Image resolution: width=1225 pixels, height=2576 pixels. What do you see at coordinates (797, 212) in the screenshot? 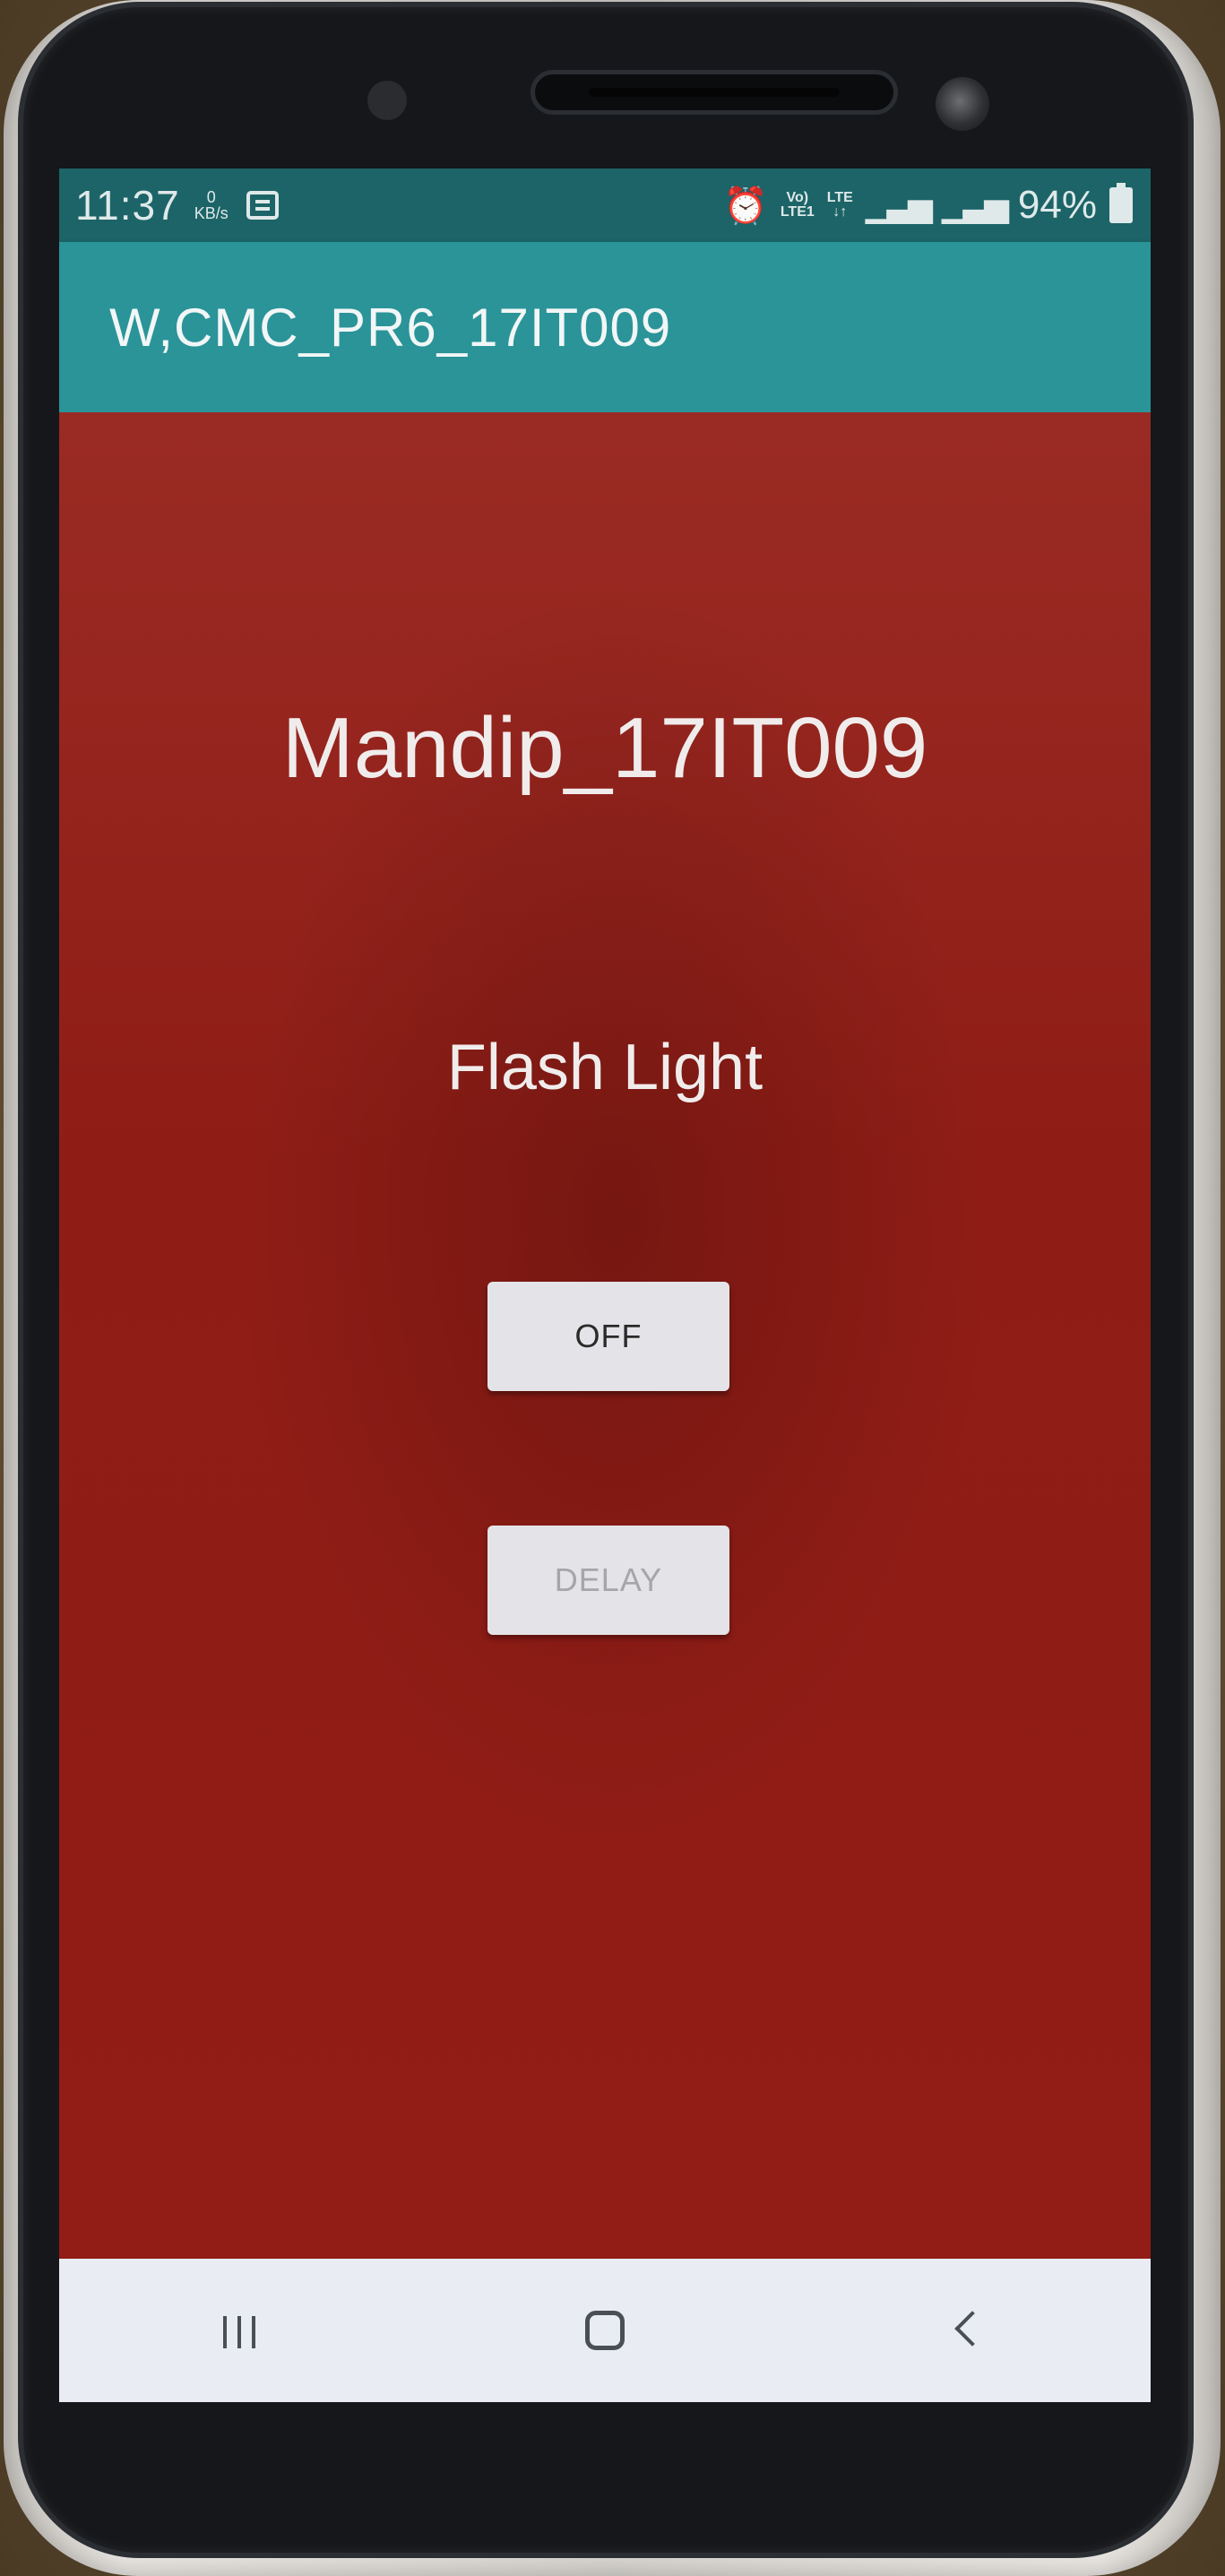
I see `lte1-label: LTE1` at bounding box center [797, 212].